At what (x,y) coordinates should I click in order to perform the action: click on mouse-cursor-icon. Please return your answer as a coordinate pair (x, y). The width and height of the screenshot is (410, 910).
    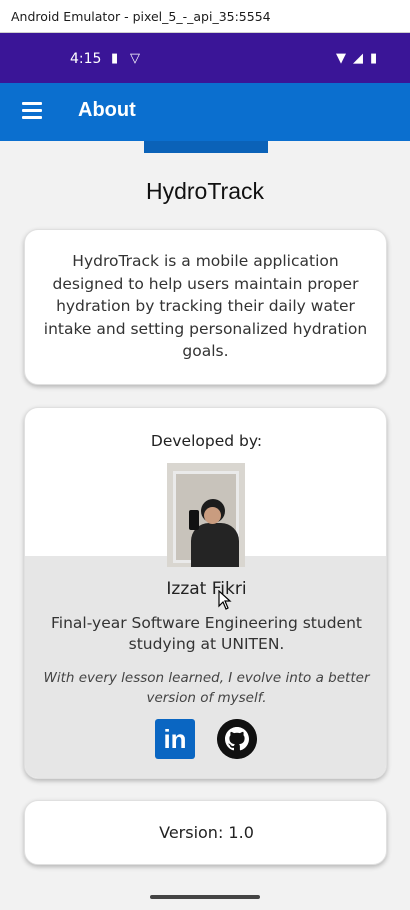
    Looking at the image, I should click on (225, 600).